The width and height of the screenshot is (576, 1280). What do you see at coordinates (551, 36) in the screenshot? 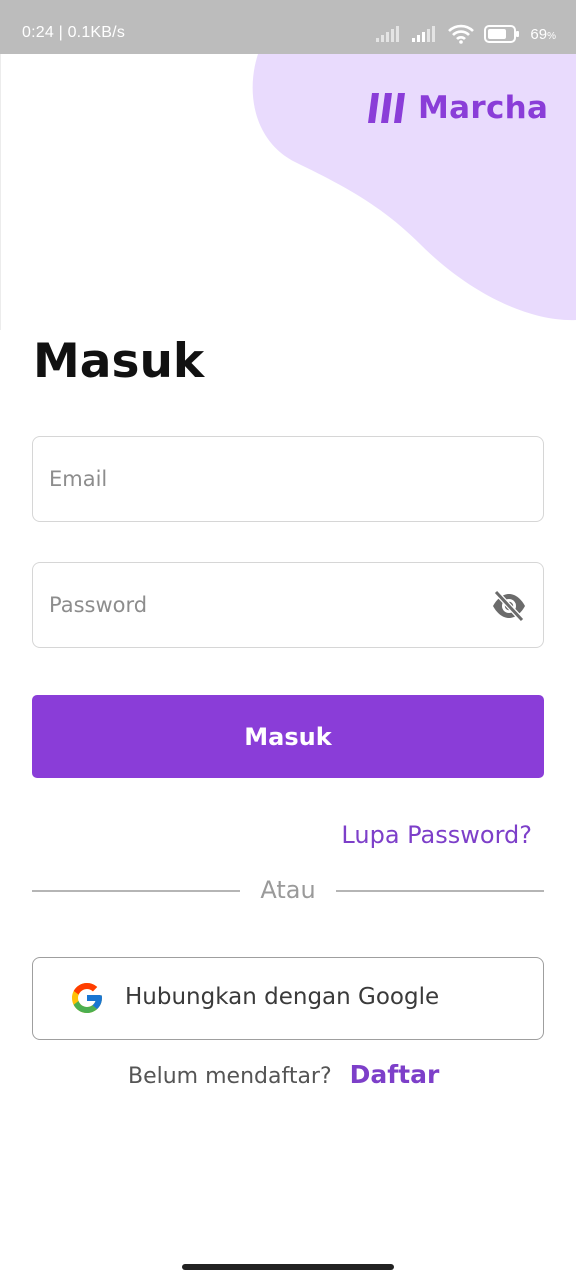
I see `battery-percent-unit: %` at bounding box center [551, 36].